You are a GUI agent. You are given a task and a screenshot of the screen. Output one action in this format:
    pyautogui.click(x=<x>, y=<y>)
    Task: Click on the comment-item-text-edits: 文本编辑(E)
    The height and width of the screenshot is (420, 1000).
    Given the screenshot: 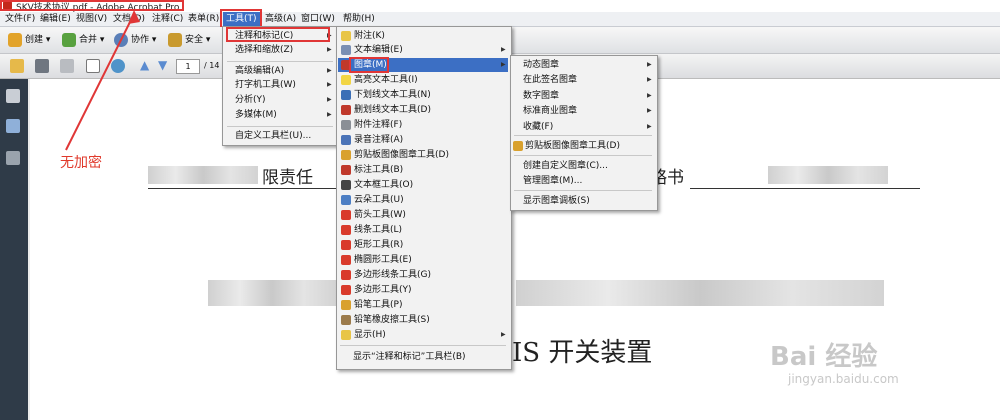 What is the action you would take?
    pyautogui.click(x=378, y=50)
    